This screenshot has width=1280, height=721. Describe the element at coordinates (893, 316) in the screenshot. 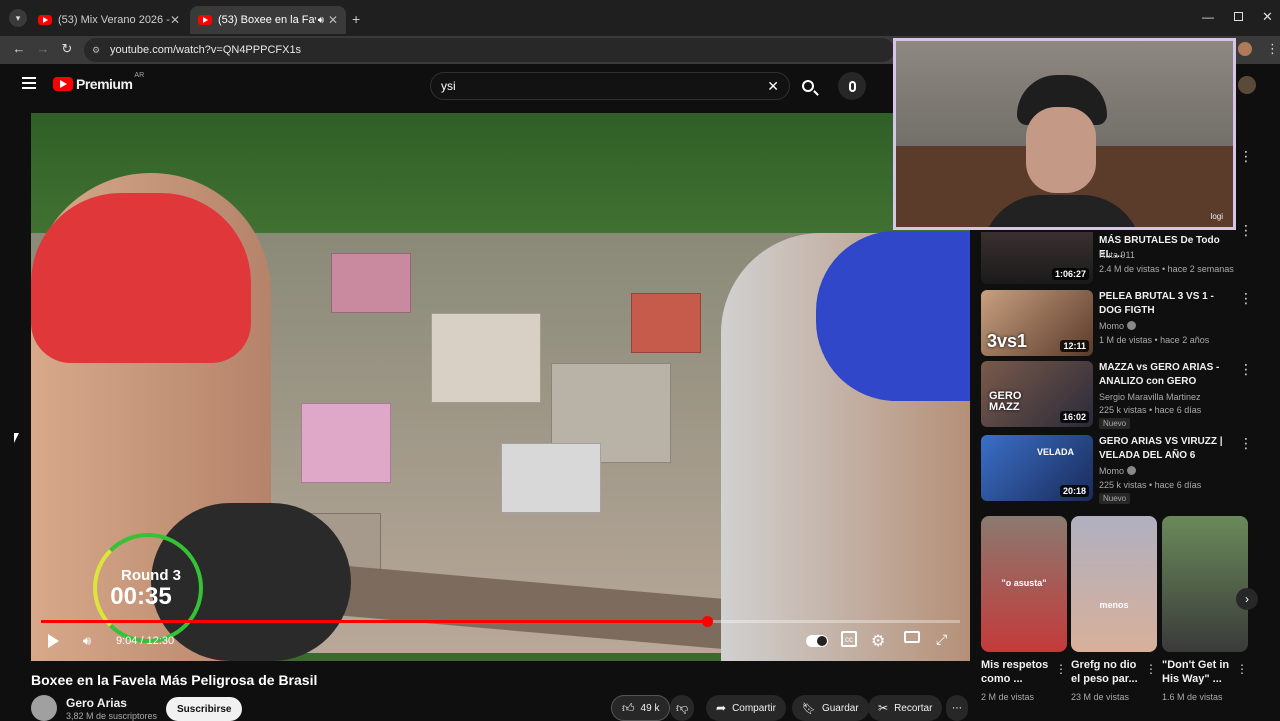

I see `video-frame-blue-headgear` at that location.